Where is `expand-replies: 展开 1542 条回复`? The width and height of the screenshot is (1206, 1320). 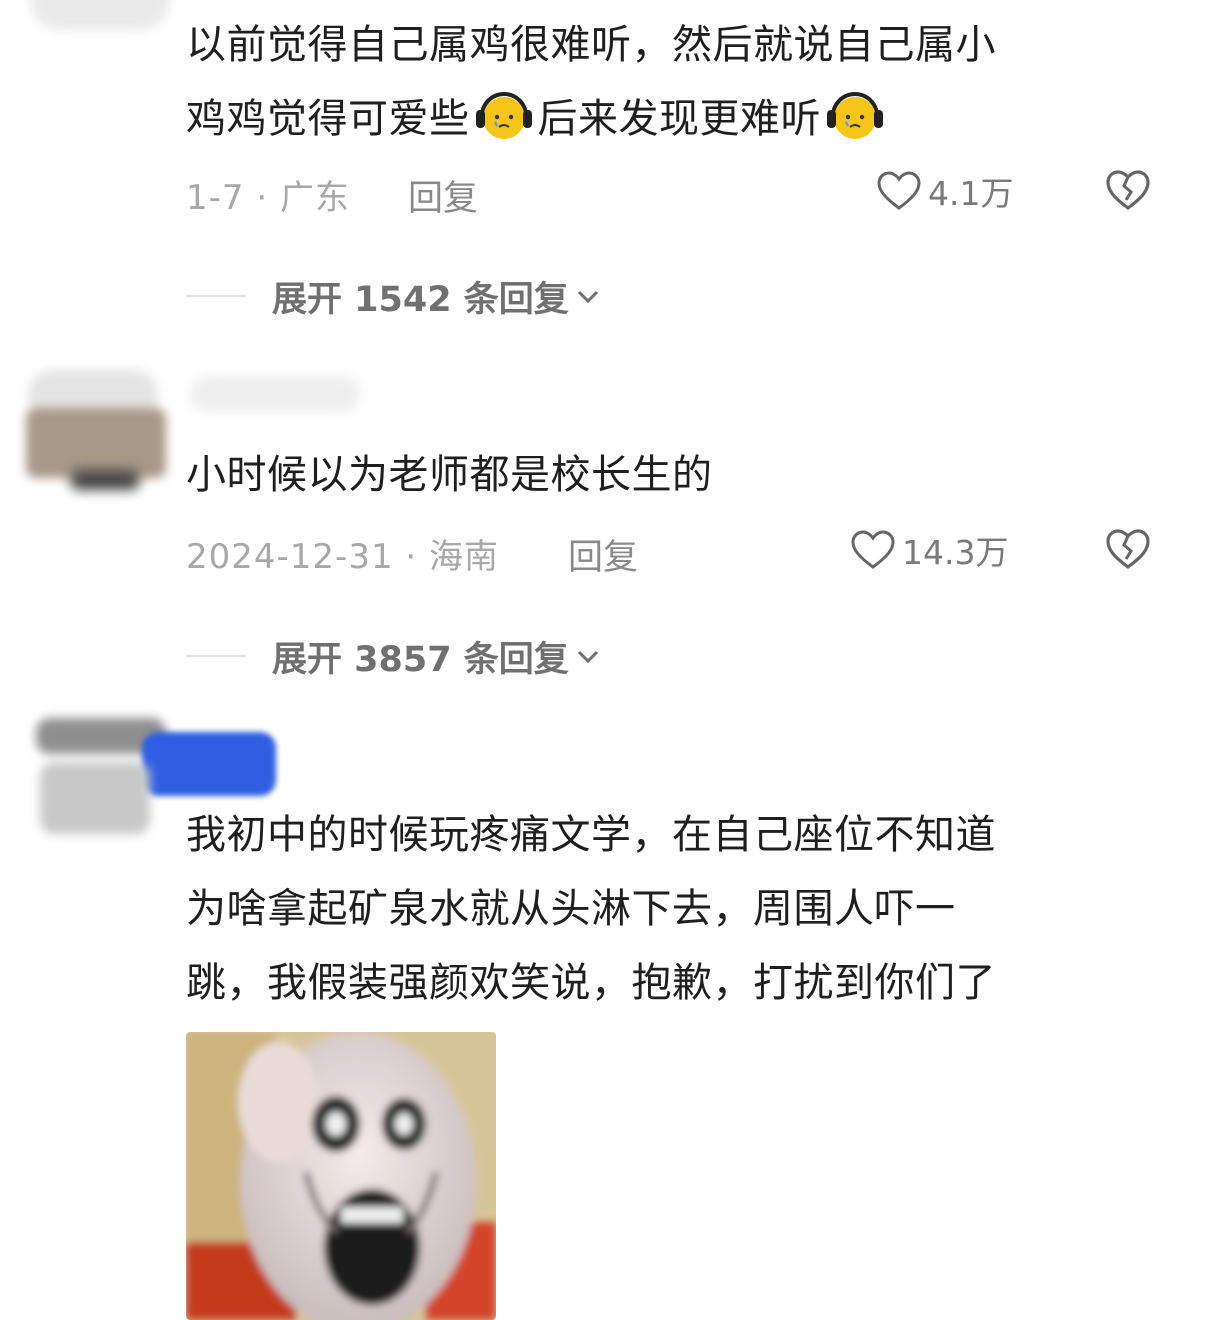 expand-replies: 展开 1542 条回复 is located at coordinates (394, 296).